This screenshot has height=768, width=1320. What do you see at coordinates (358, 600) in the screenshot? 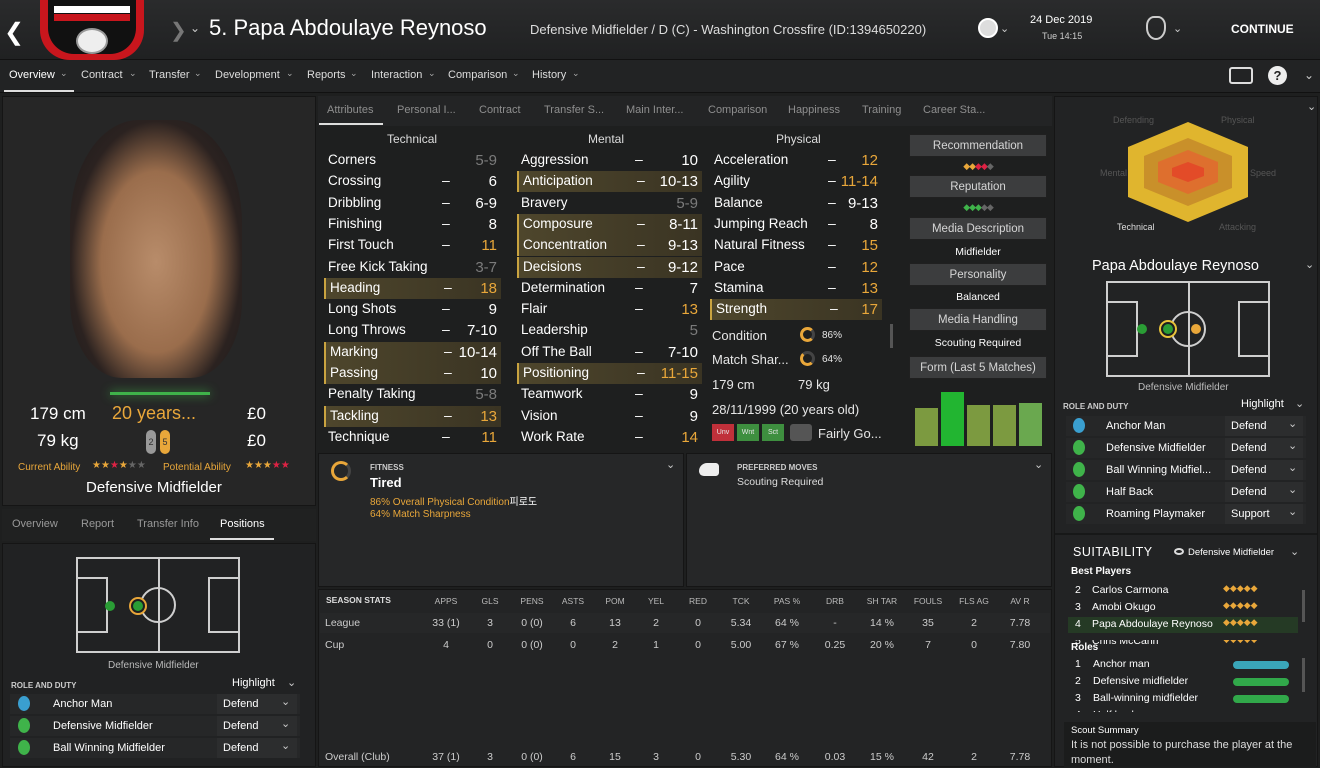
I see `season-stats-header: SEASON STATS` at bounding box center [358, 600].